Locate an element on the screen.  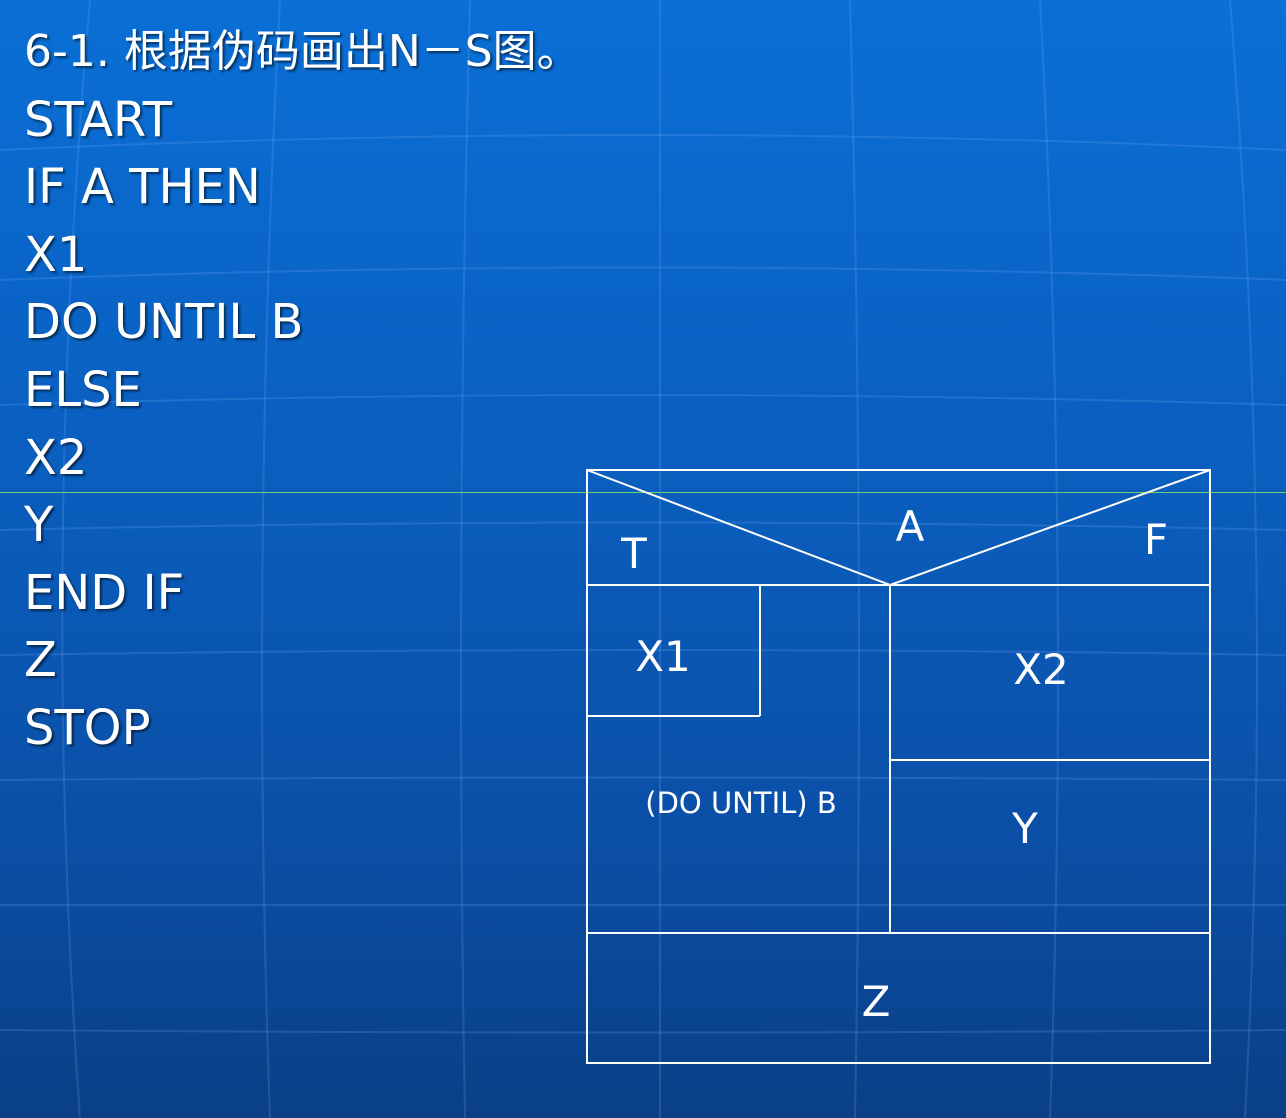
false-label: F is located at coordinates (1156, 539).